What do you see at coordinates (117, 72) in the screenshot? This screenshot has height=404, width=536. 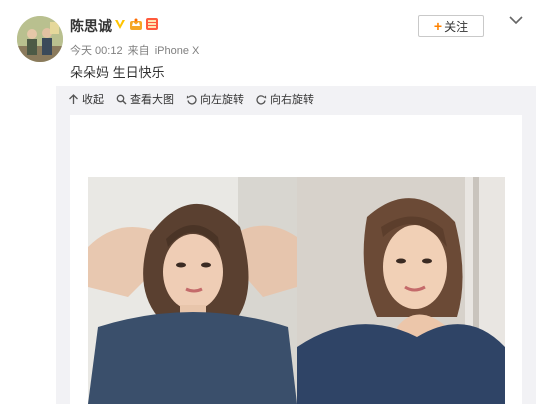 I see `post-text: 朵朵妈 生日快乐` at bounding box center [117, 72].